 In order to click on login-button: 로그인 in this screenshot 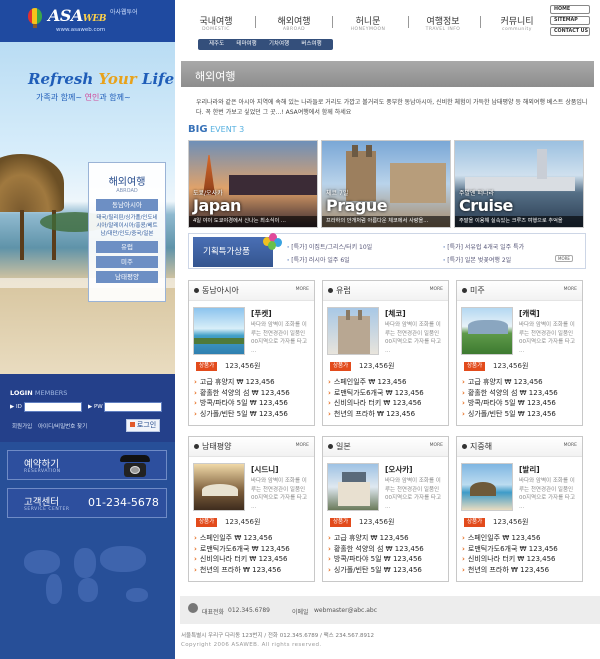, I will do `click(143, 425)`.